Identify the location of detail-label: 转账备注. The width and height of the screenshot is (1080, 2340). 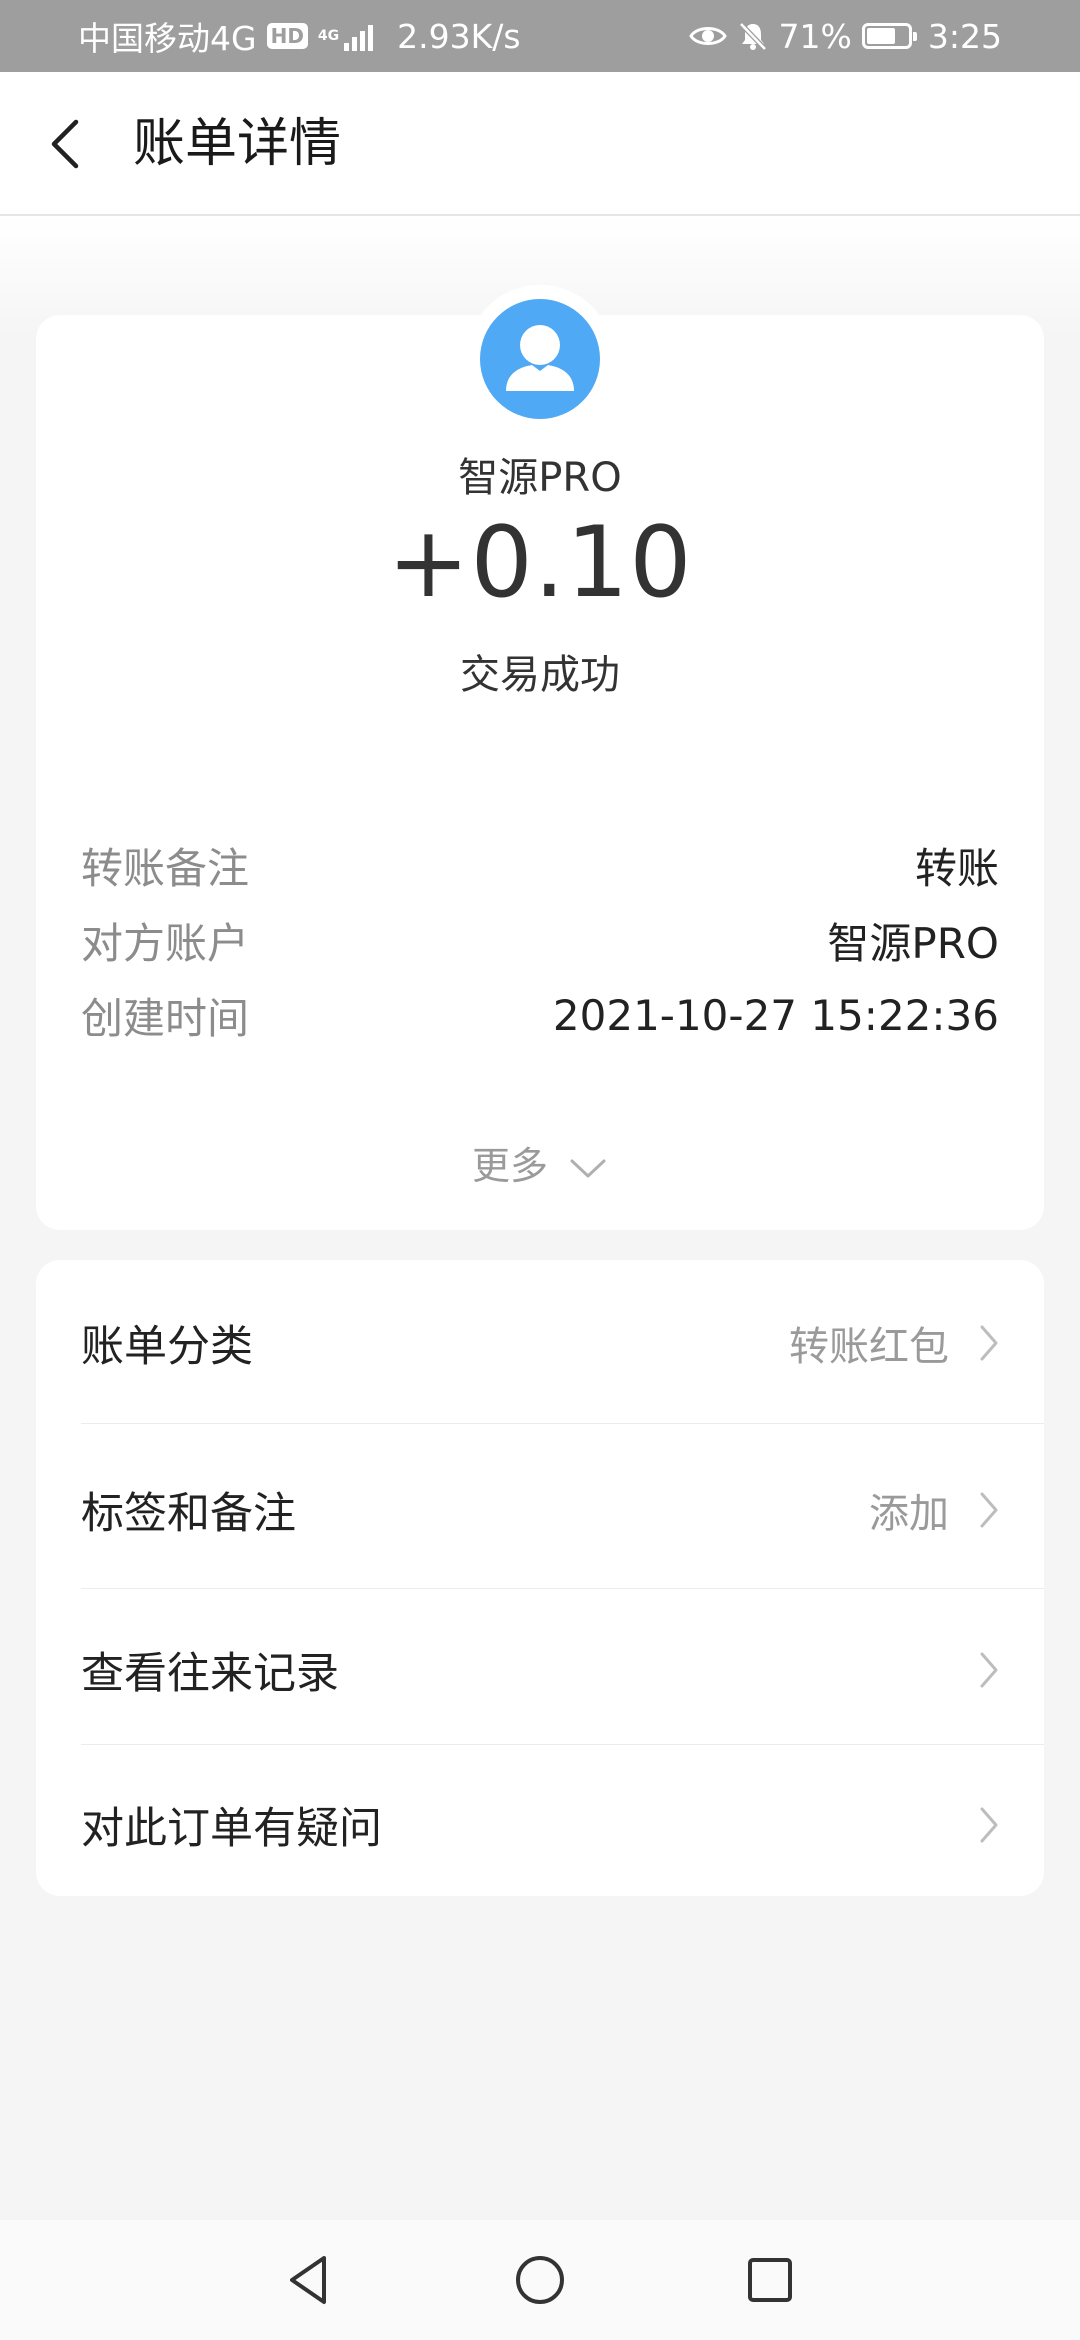
(165, 868).